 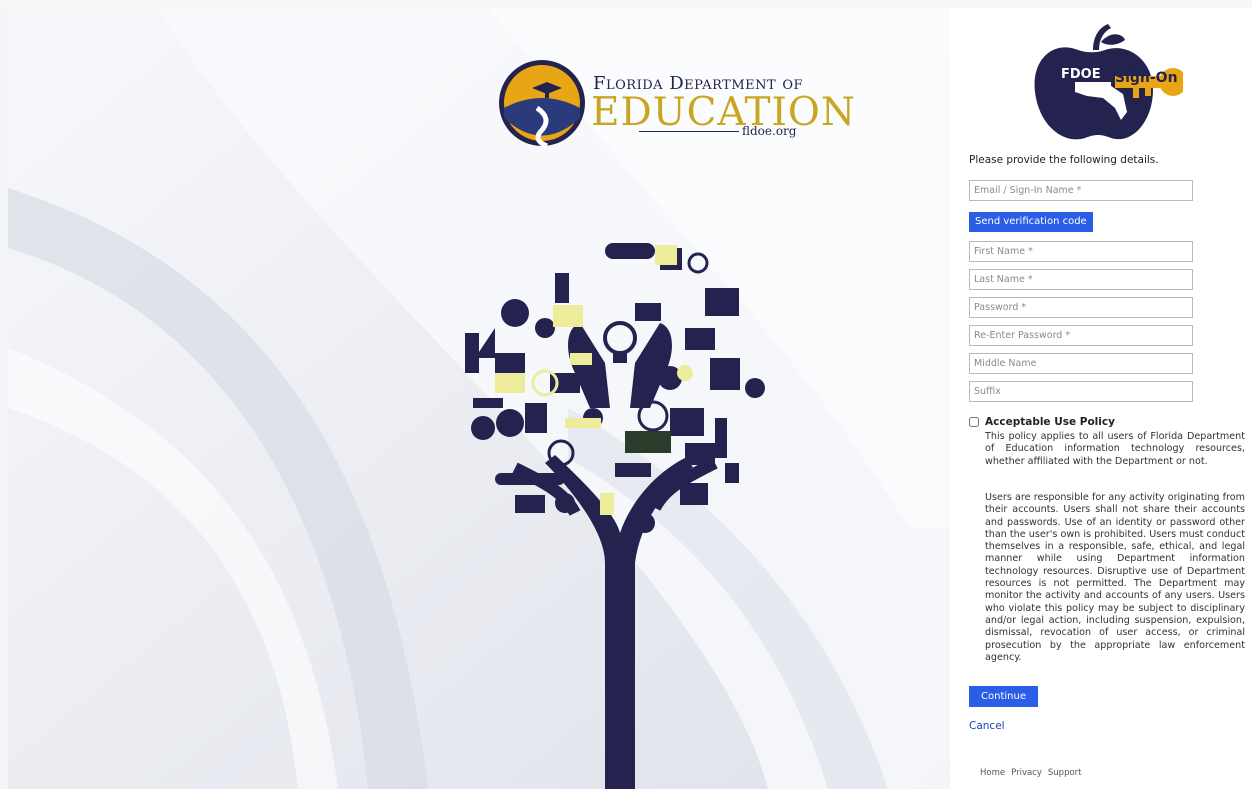 I want to click on cancel-link: Cancel, so click(x=987, y=726).